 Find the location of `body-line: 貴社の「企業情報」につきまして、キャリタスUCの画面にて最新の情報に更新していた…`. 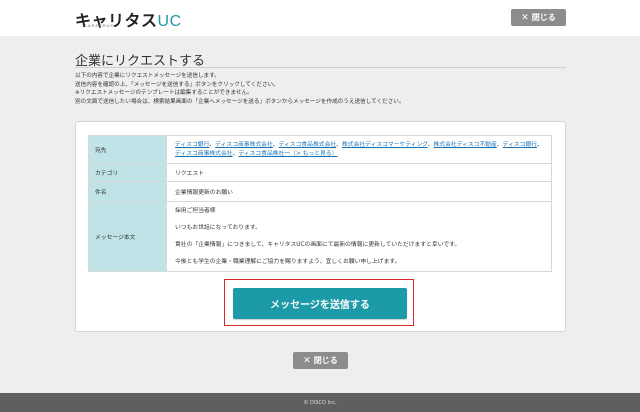

body-line: 貴社の「企業情報」につきまして、キャリタスUCの画面にて最新の情報に更新していた… is located at coordinates (318, 245).